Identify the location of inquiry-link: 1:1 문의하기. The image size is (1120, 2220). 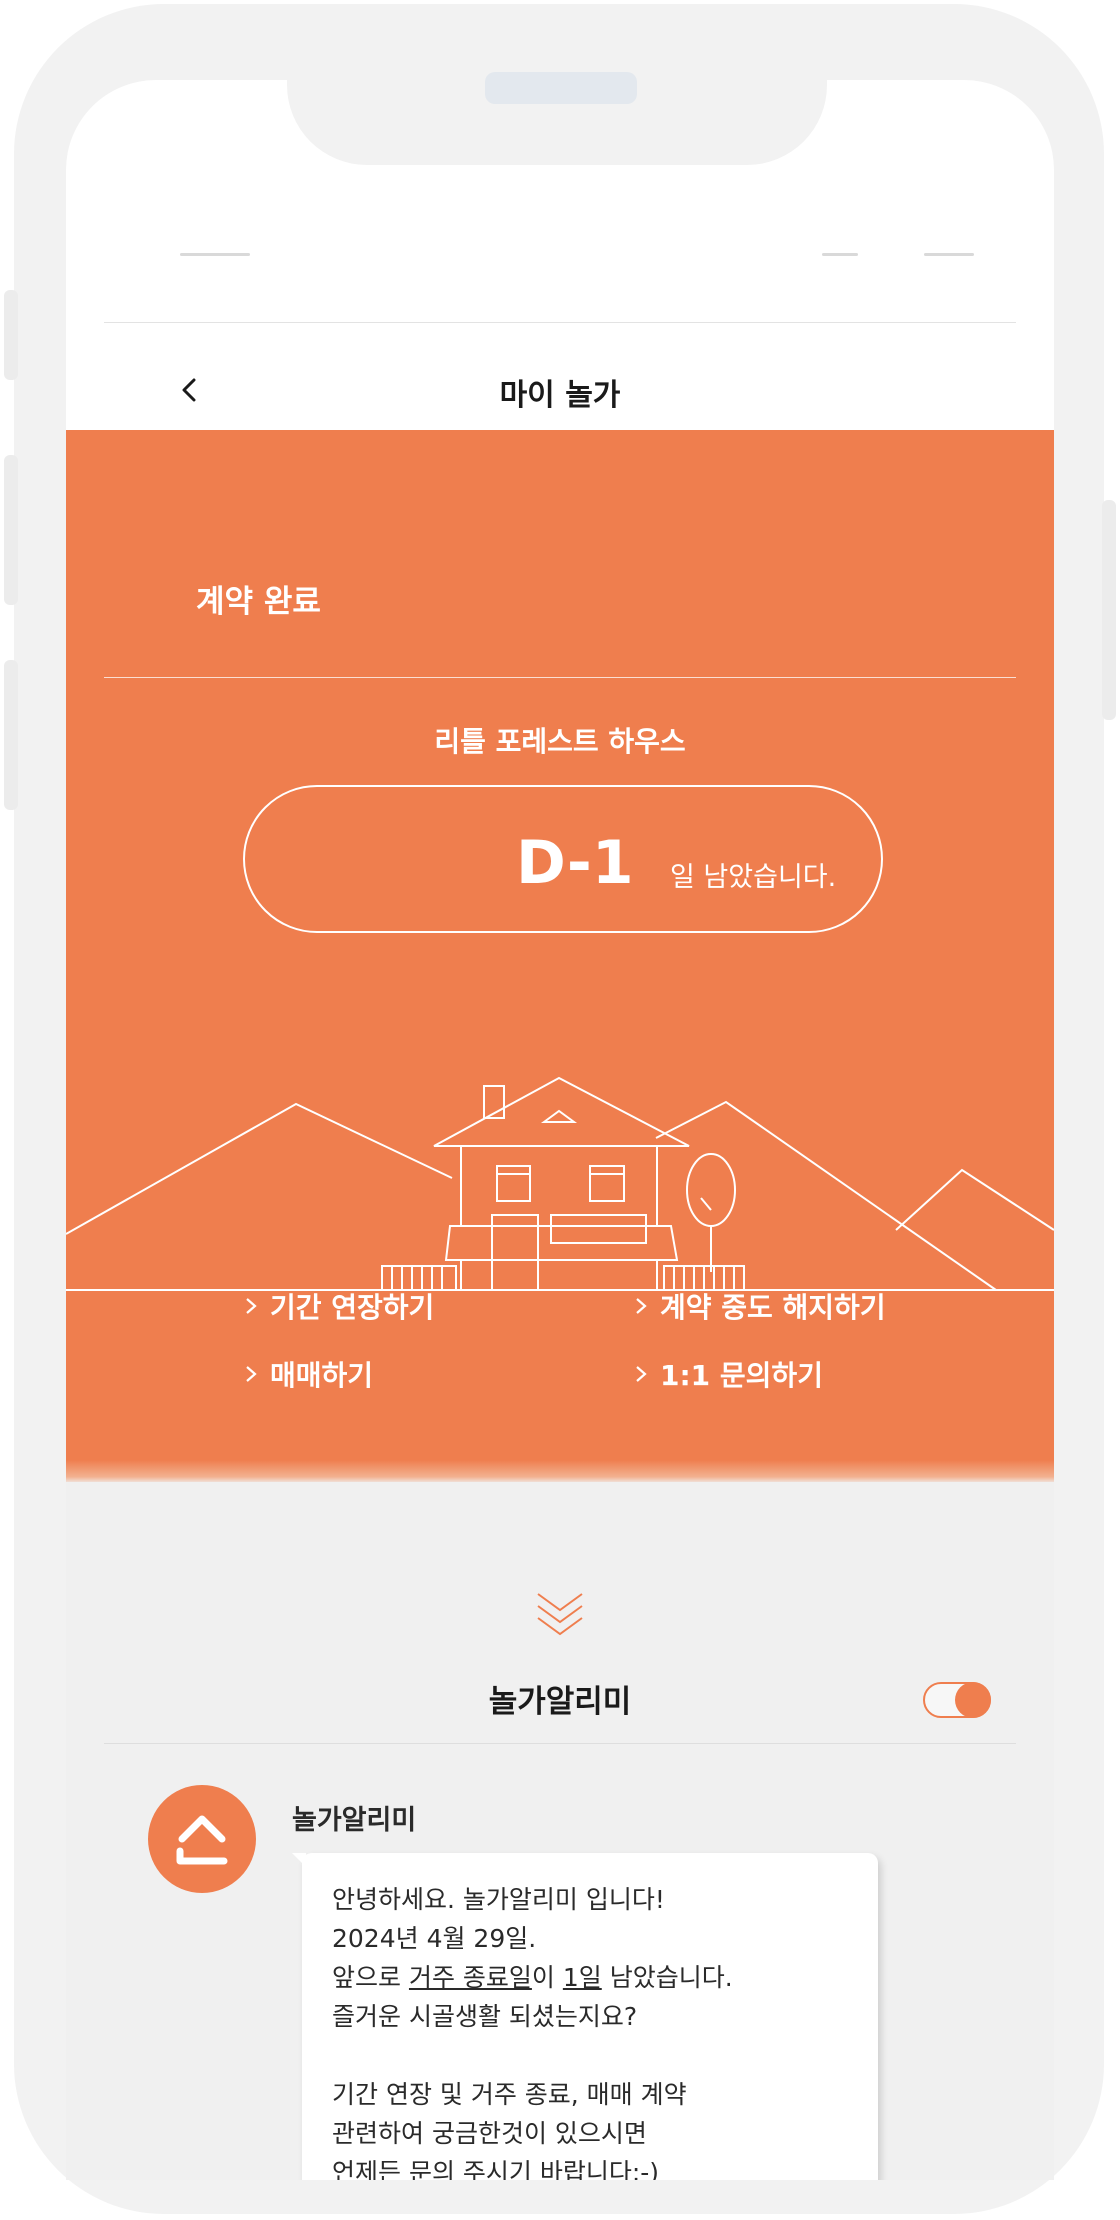
(727, 1374).